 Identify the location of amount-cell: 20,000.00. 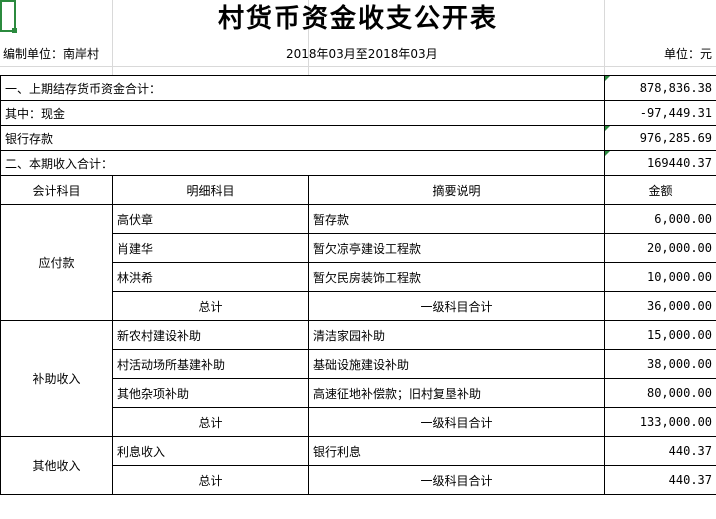
(660, 248).